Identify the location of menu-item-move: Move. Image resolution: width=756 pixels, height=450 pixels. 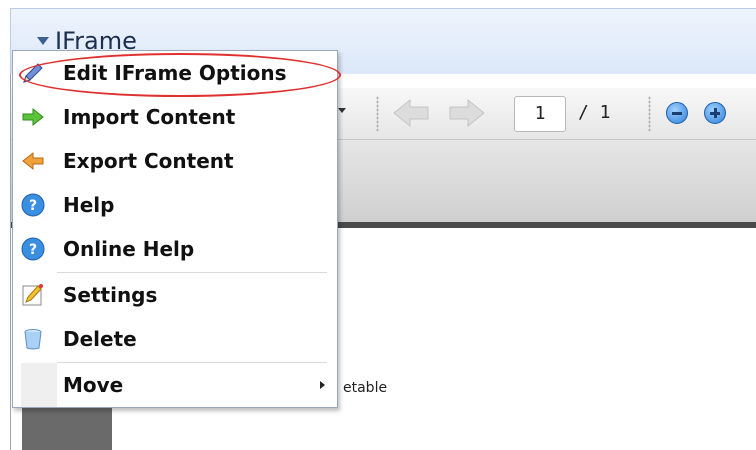
(175, 385).